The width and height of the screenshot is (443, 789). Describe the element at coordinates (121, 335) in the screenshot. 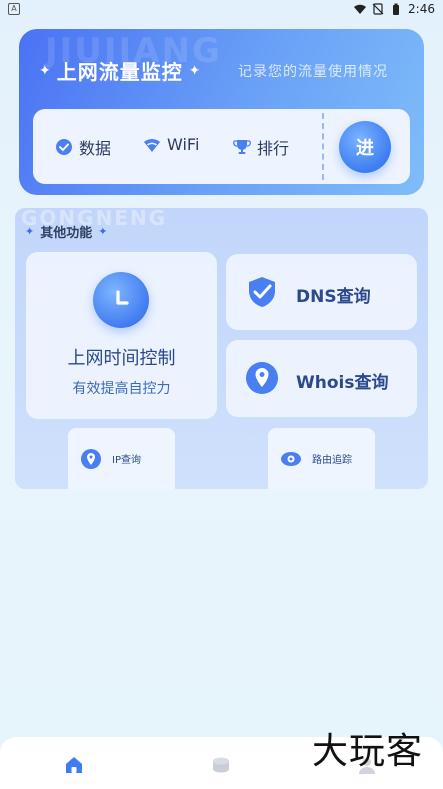

I see `time-control-tile: 上网时间控制 有效提高自控力` at that location.